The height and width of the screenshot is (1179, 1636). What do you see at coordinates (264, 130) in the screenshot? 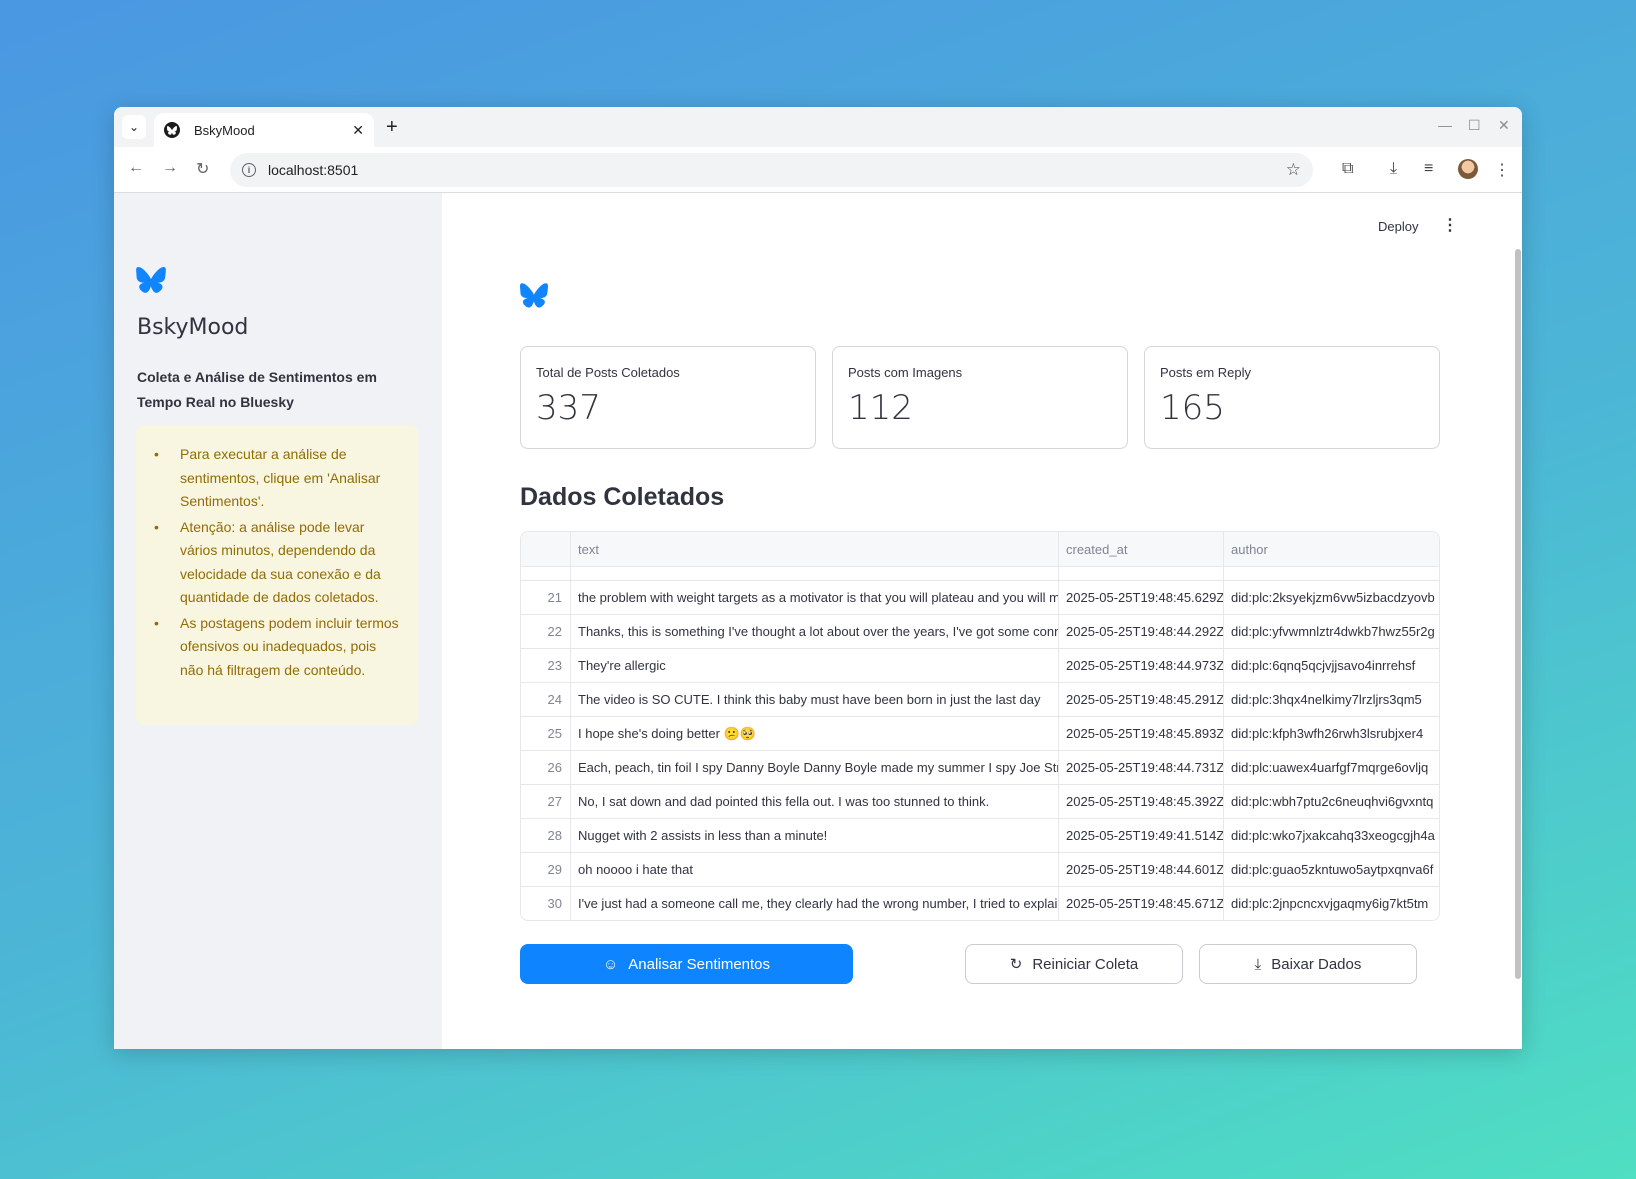
I see `tab-bskymood: BskyMood ✕` at bounding box center [264, 130].